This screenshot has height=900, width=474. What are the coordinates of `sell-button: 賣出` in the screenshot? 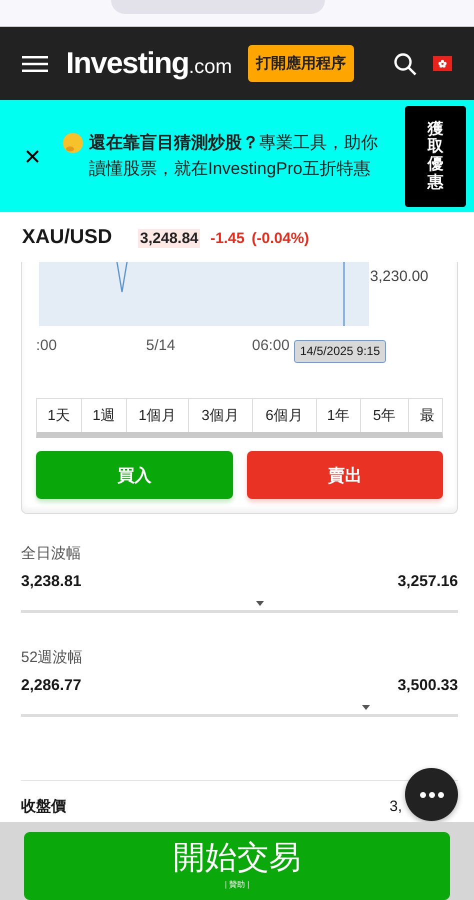 It's located at (344, 475).